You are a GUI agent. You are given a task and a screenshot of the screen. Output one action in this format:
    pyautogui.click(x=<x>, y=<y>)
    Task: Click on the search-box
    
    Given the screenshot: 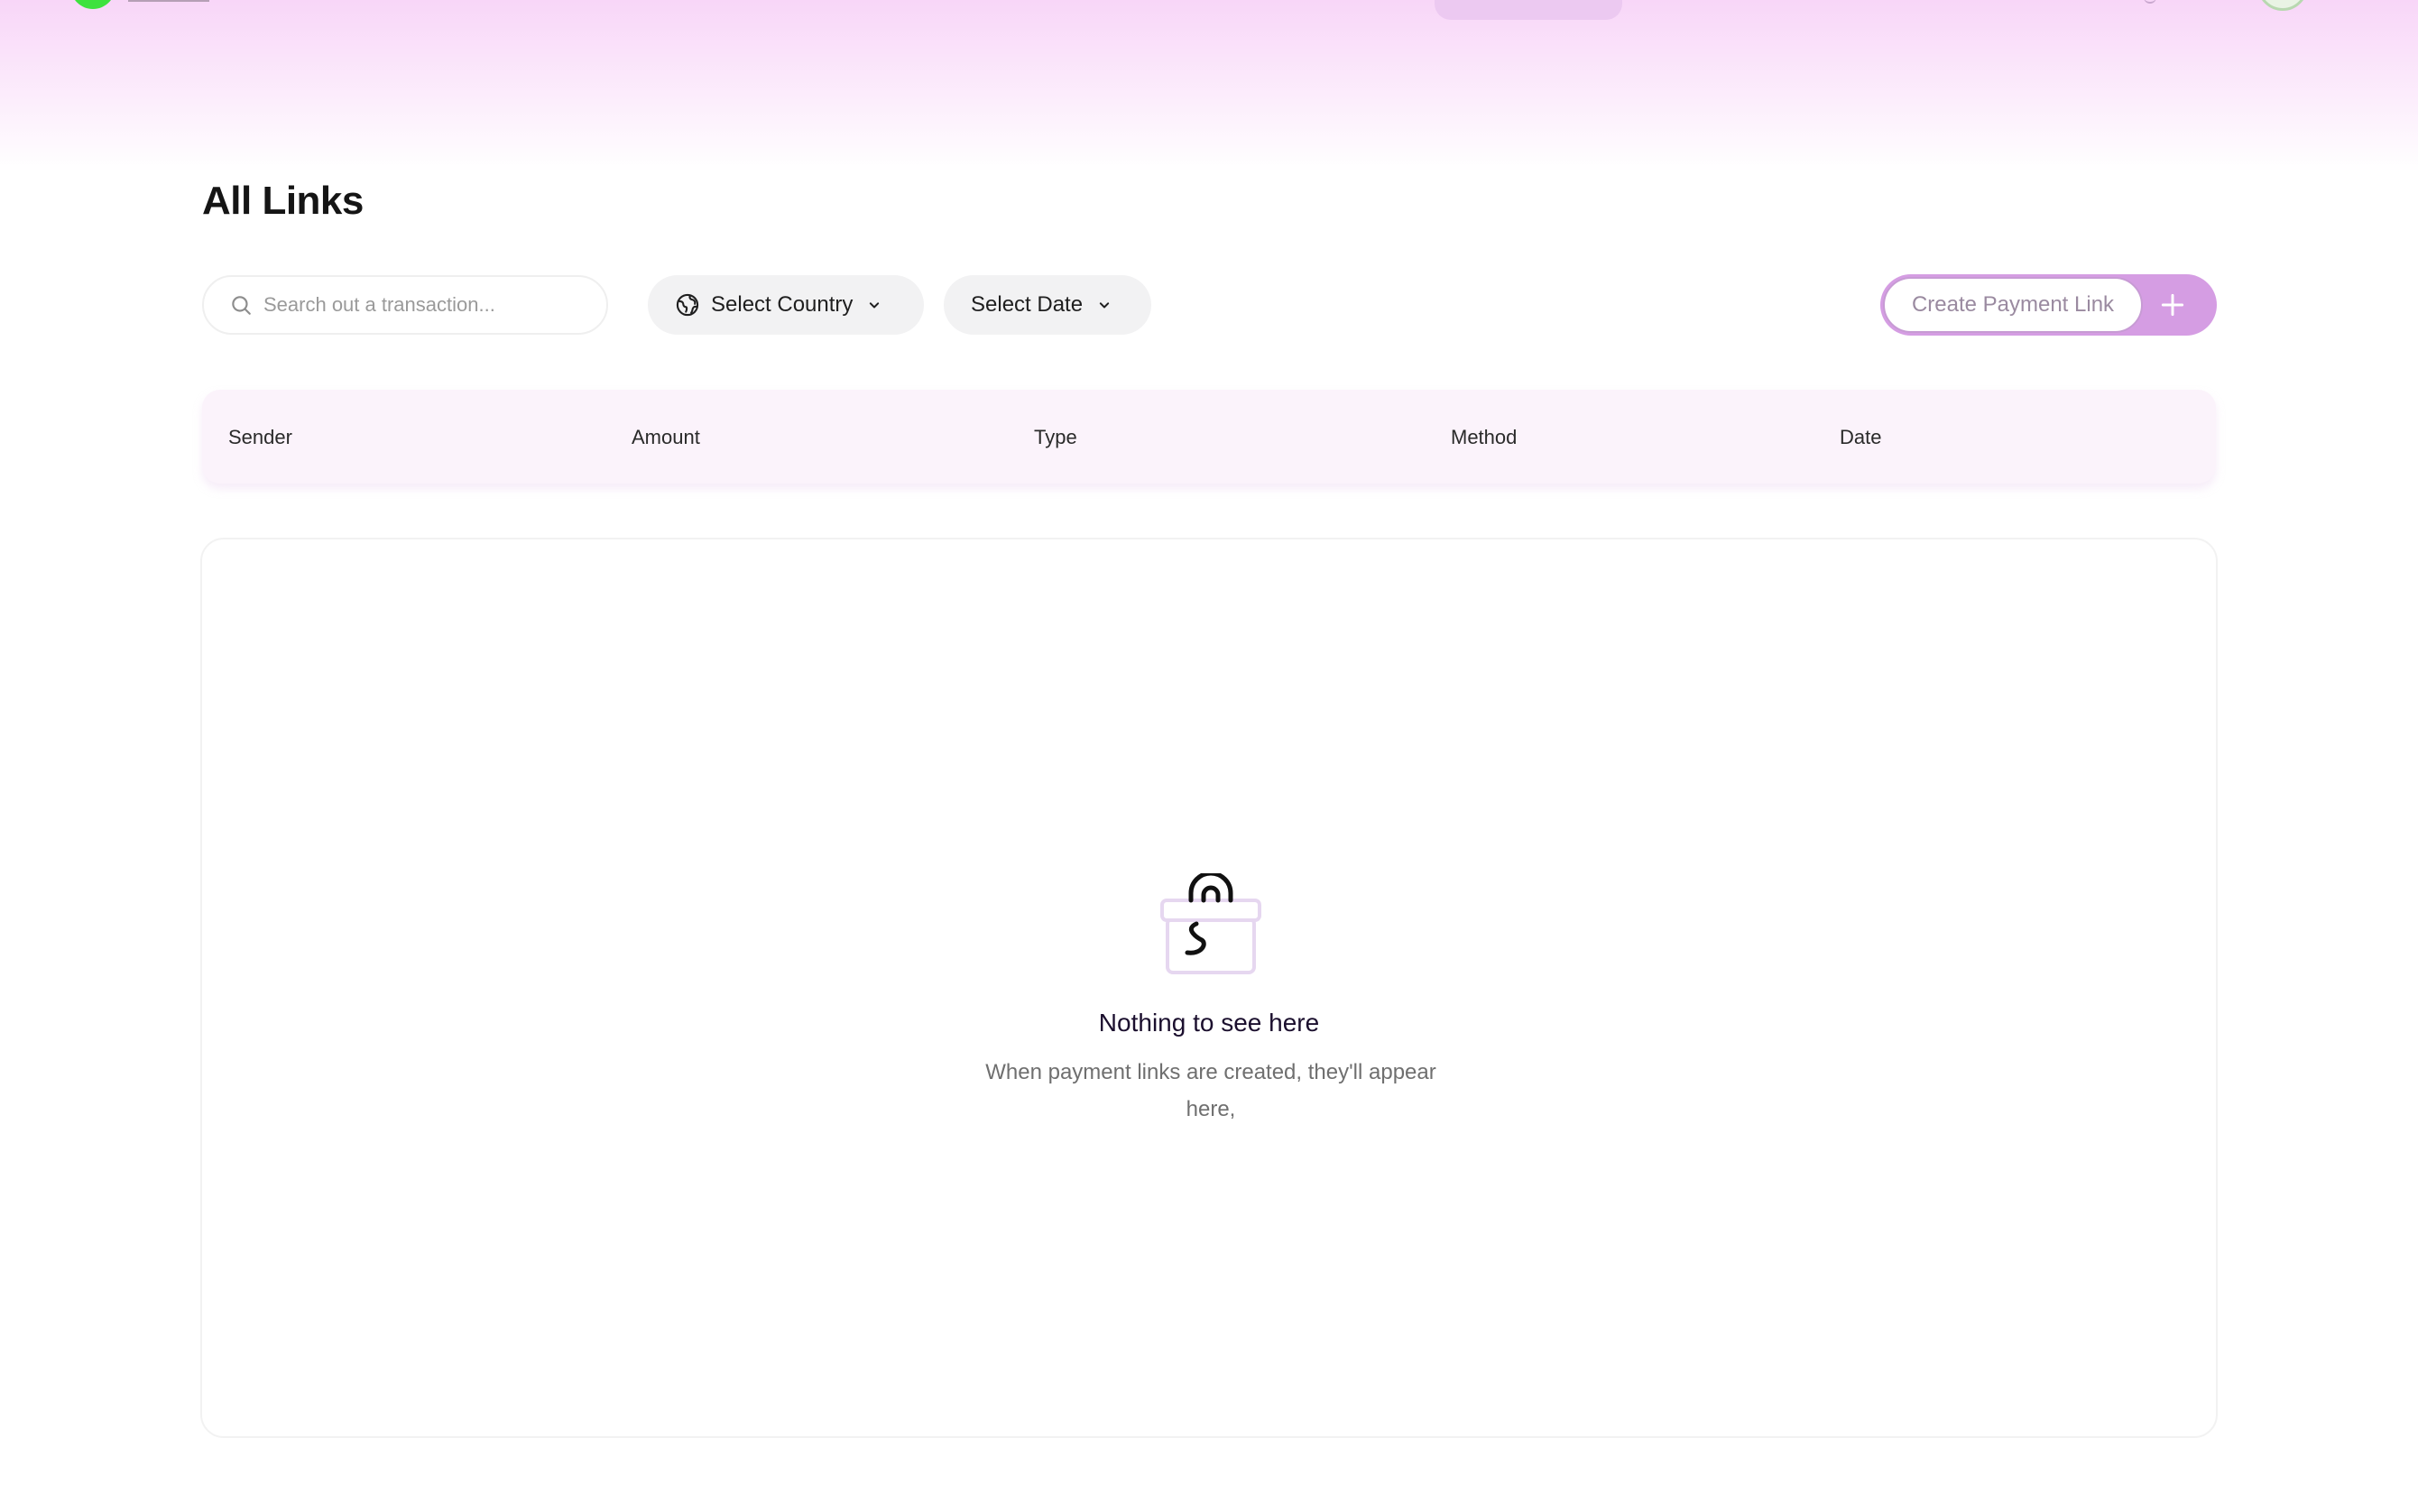 What is the action you would take?
    pyautogui.click(x=405, y=305)
    